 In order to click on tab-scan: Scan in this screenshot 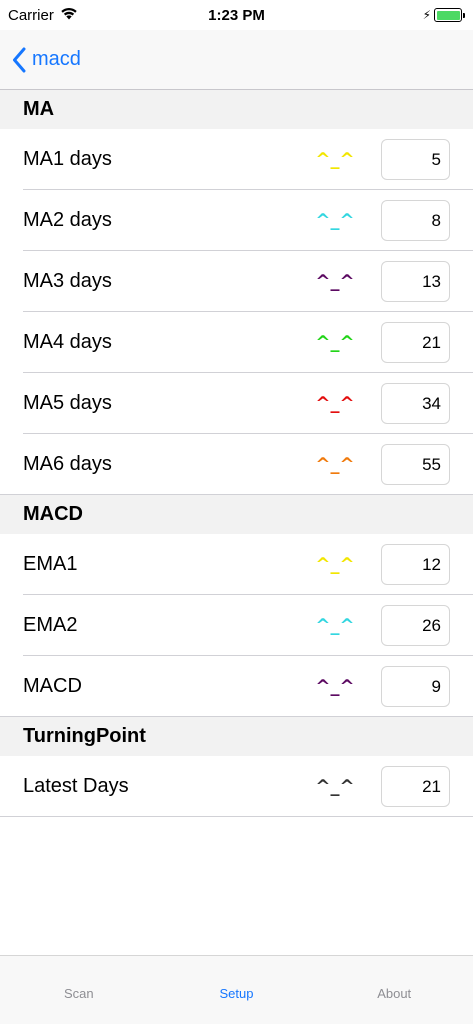, I will do `click(79, 990)`.